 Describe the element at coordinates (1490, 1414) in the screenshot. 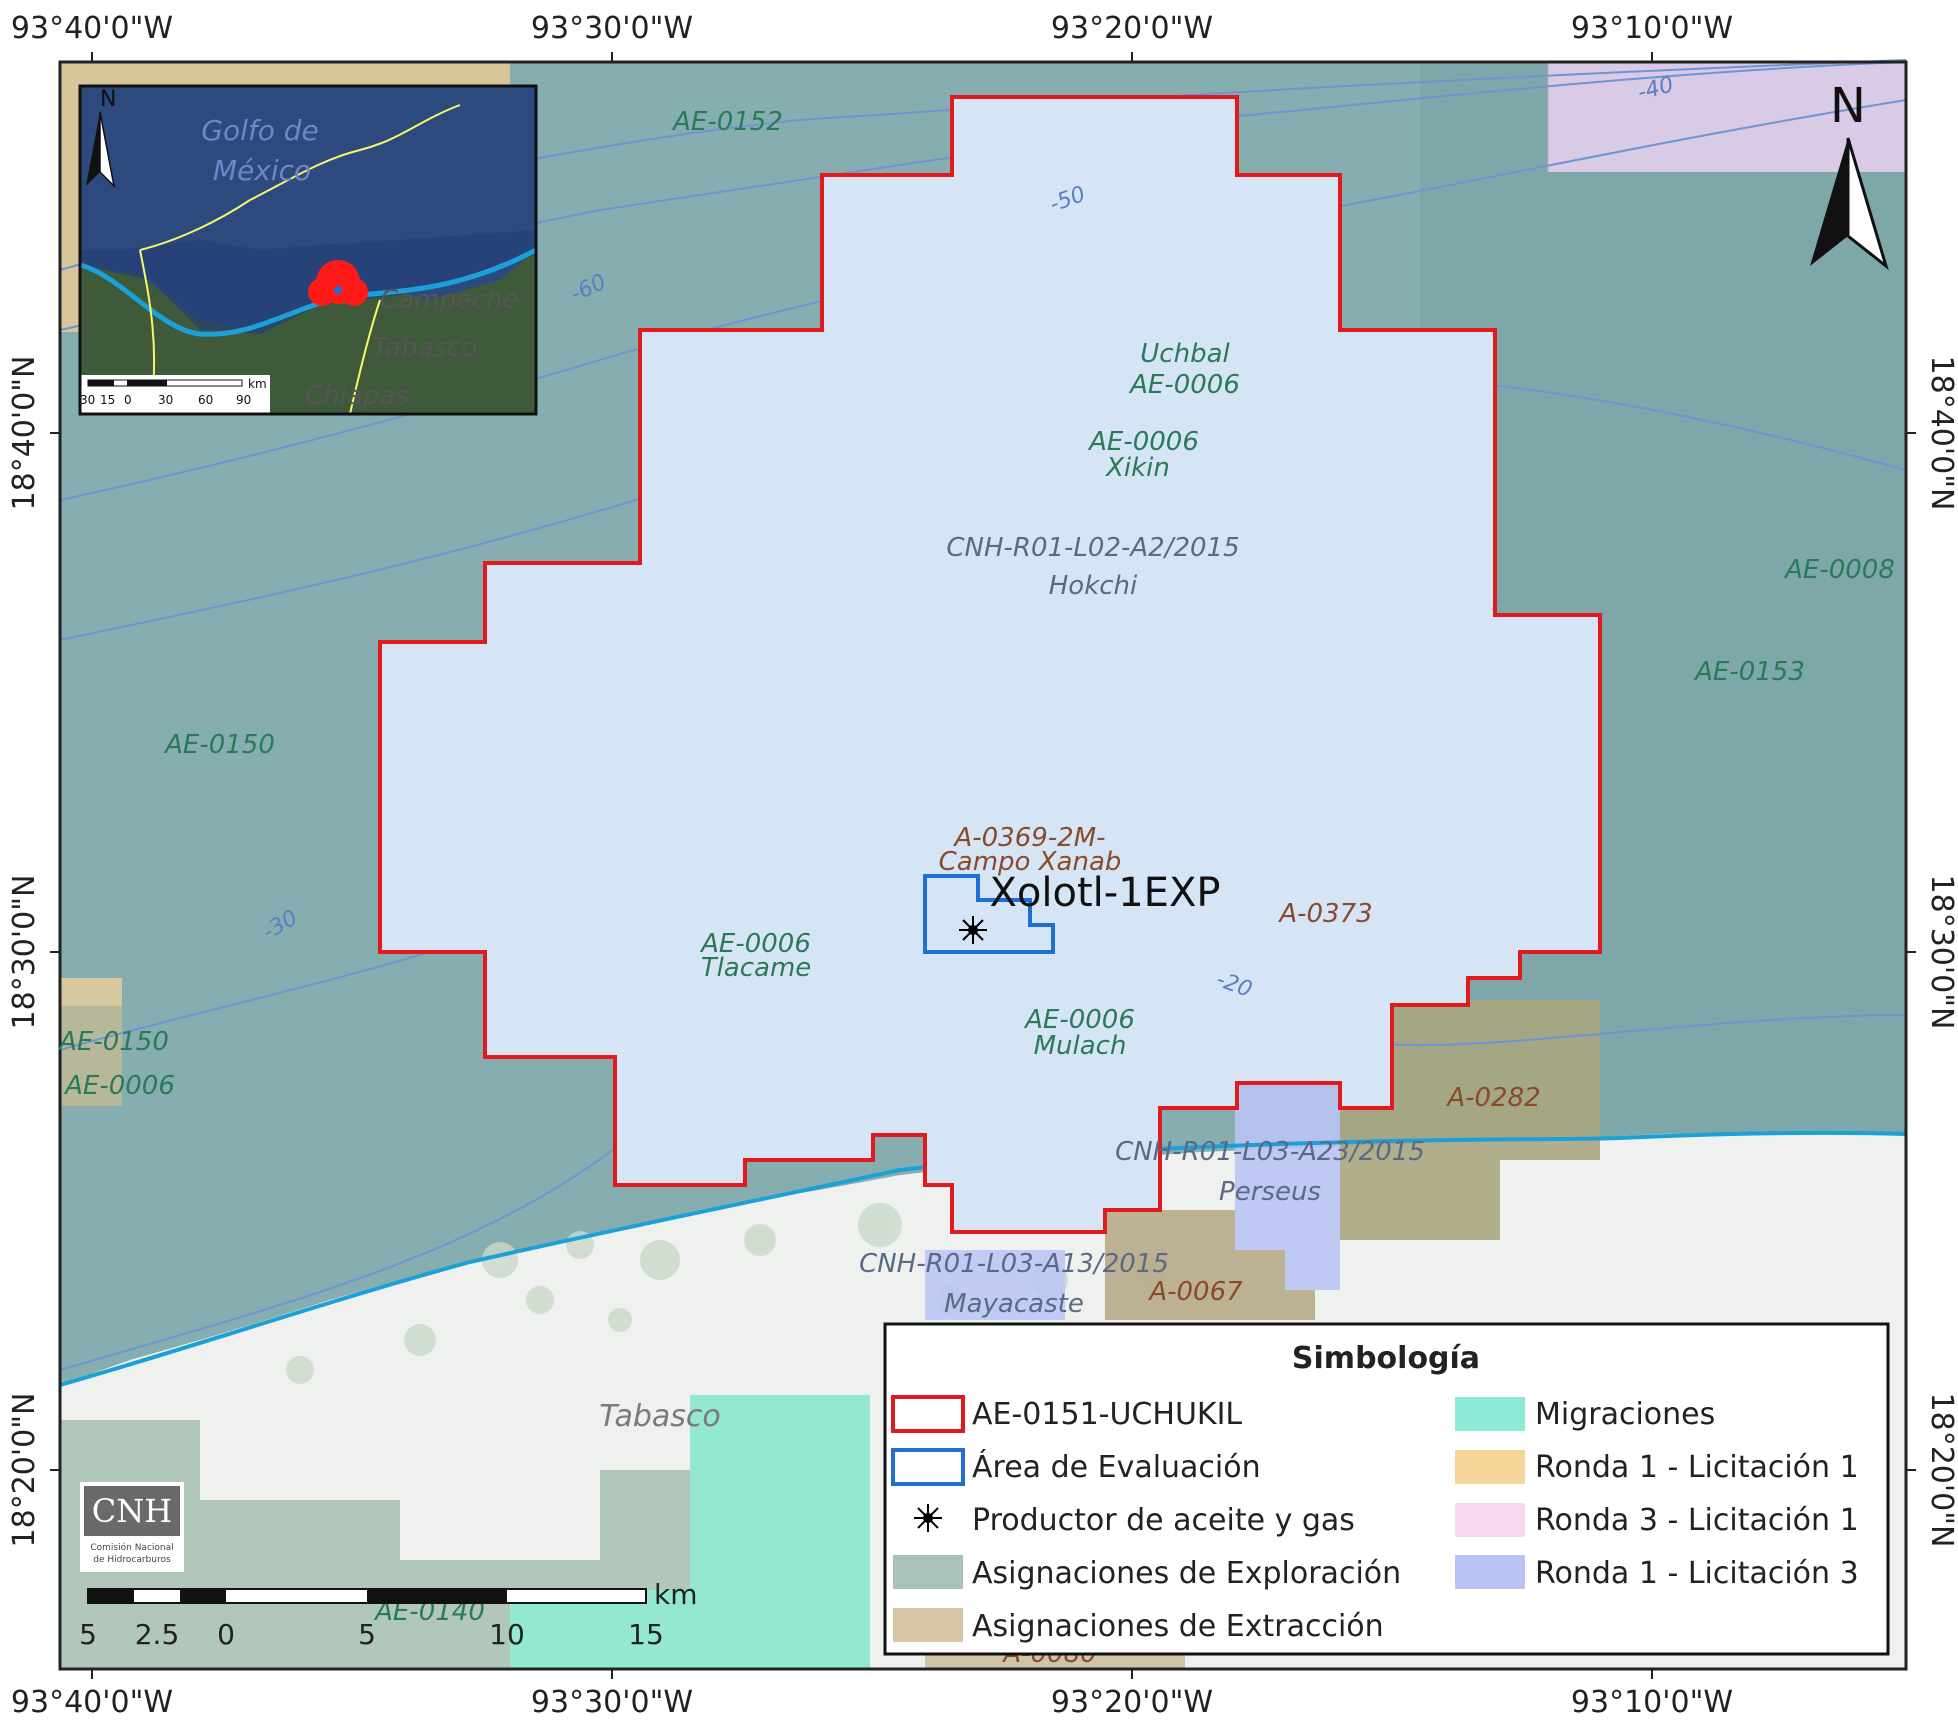

I see `legend-swatch-migraciones` at that location.